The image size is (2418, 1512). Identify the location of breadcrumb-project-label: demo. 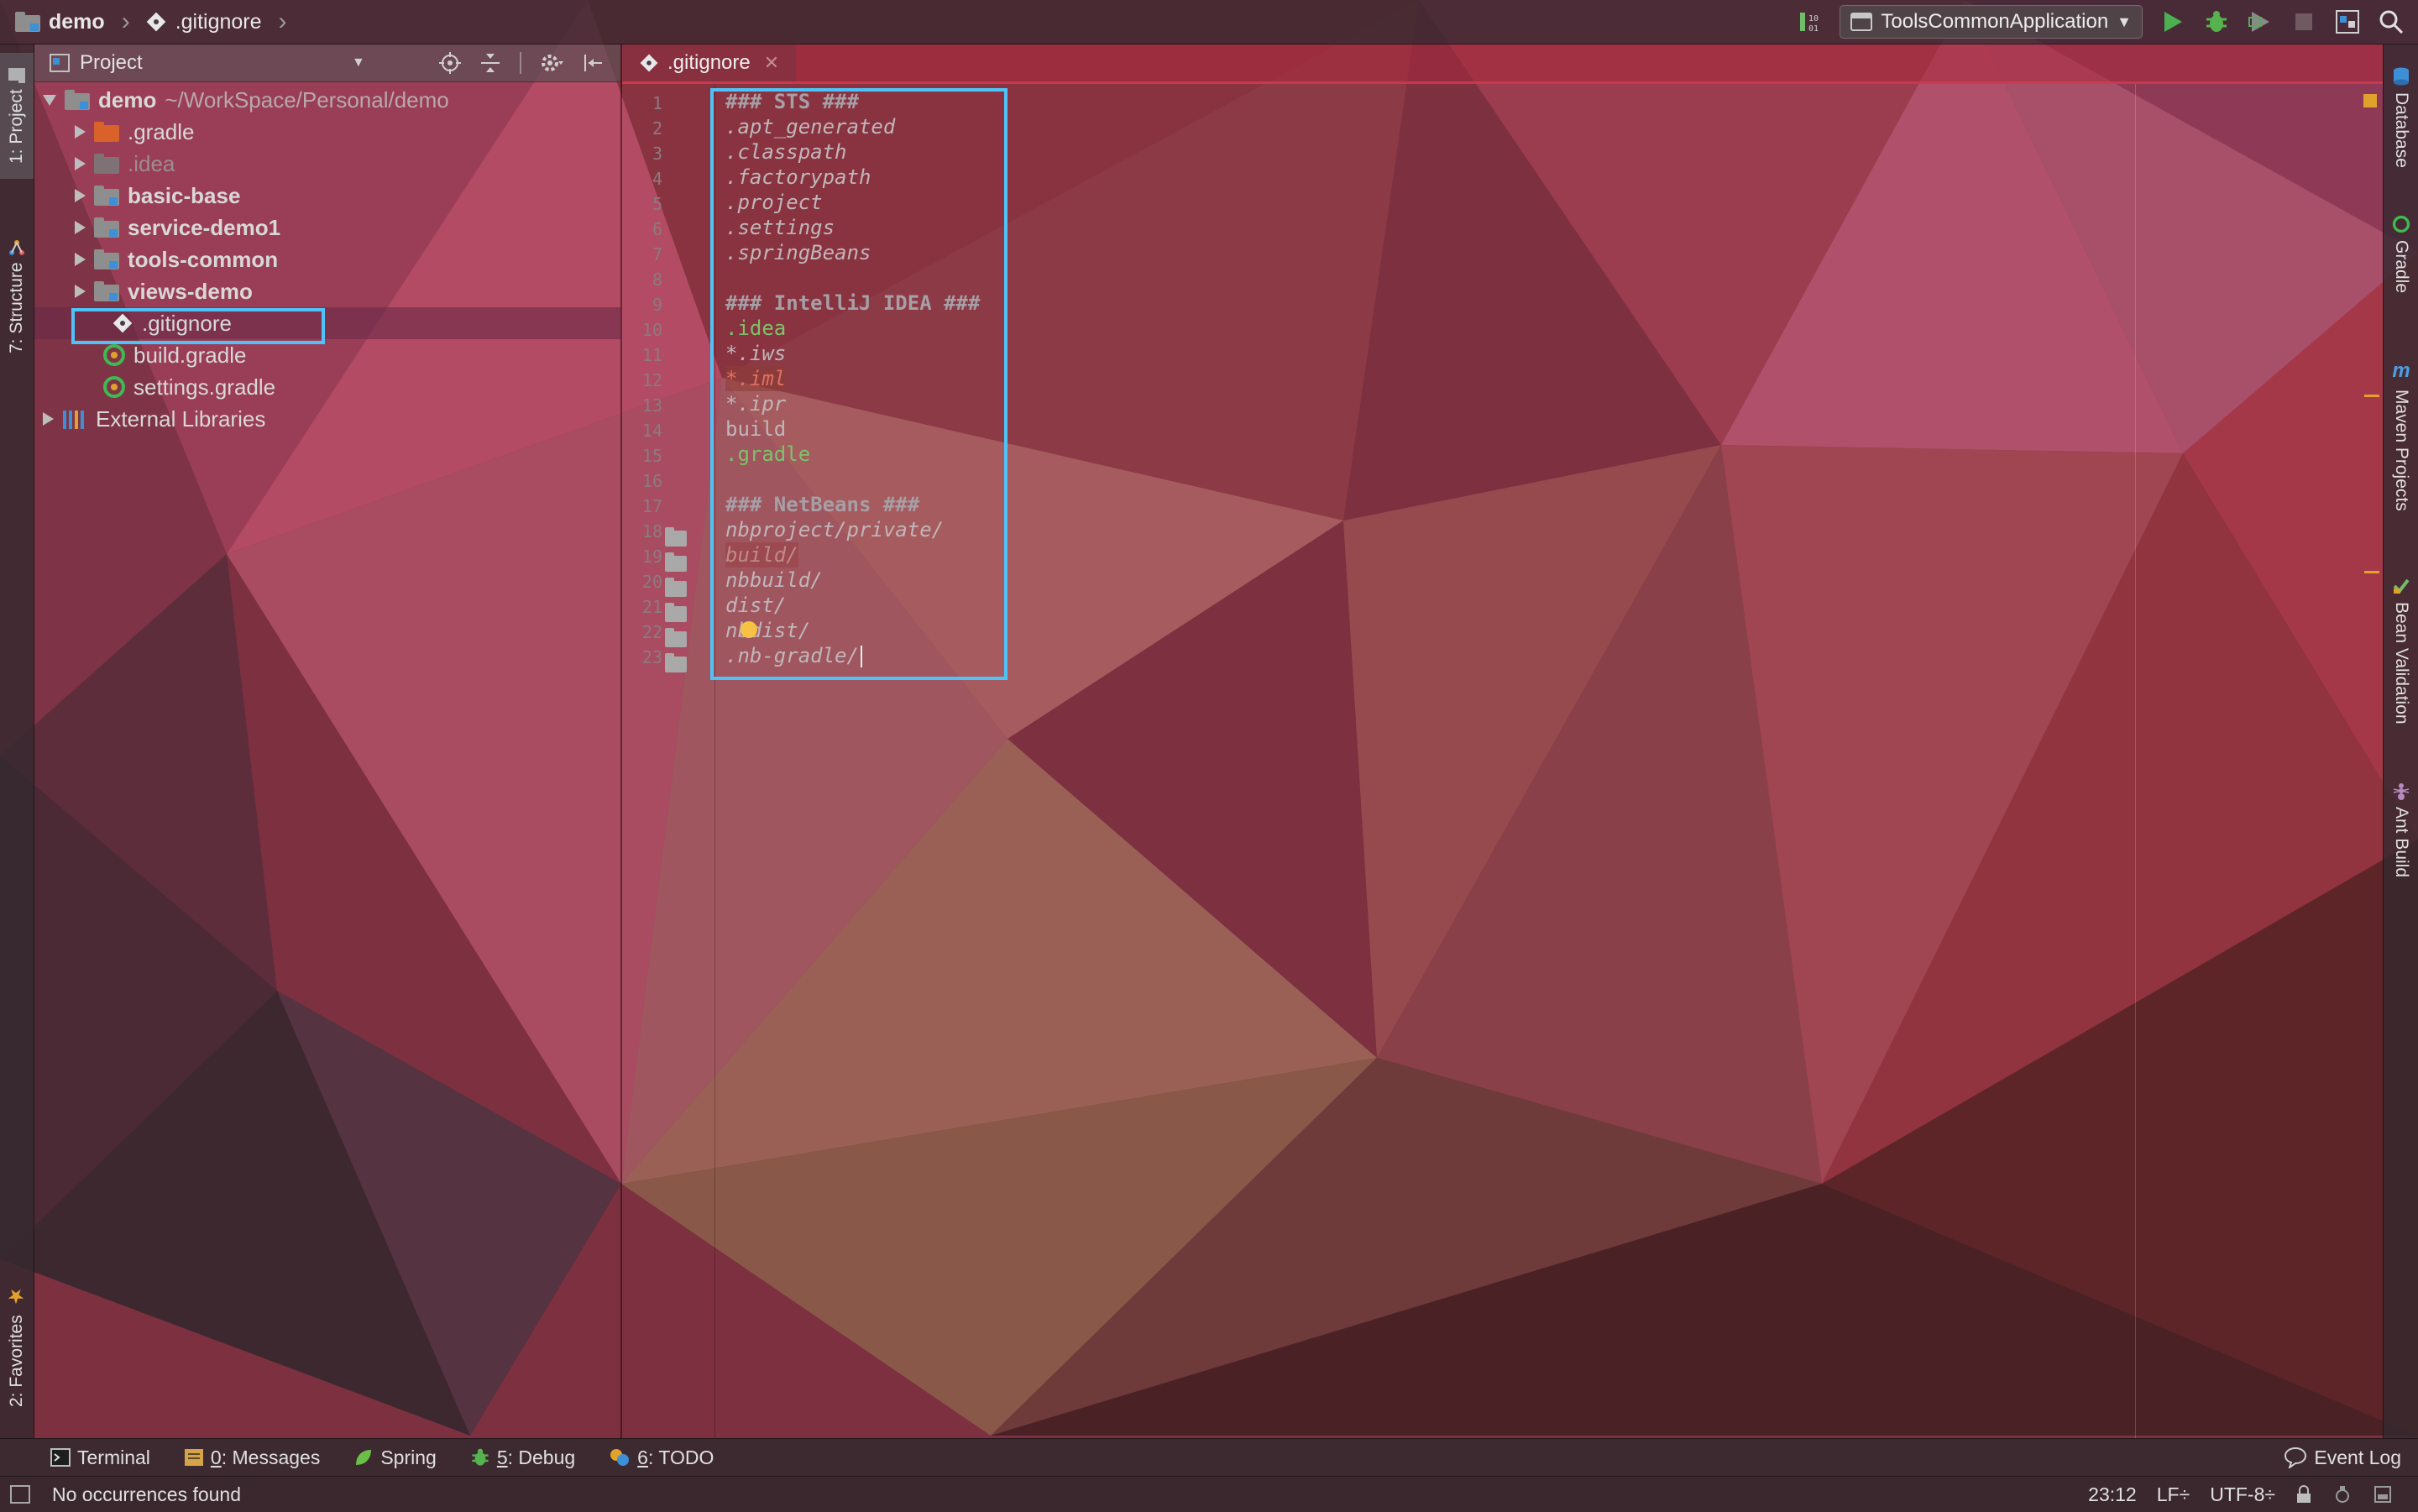
(77, 21).